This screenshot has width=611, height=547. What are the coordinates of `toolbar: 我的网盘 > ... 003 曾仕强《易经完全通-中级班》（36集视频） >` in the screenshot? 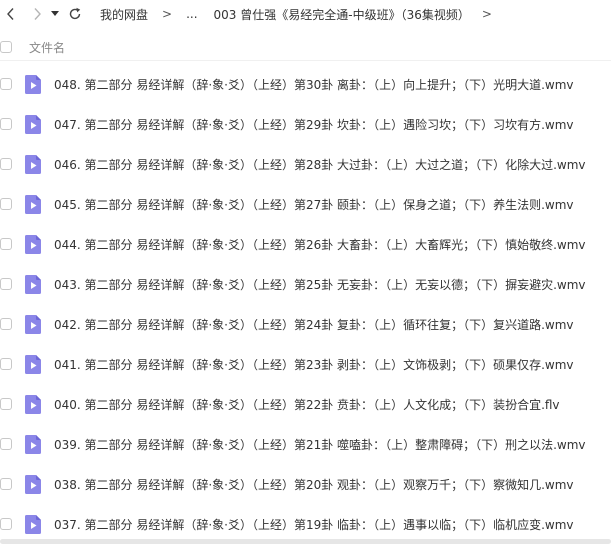 It's located at (305, 14).